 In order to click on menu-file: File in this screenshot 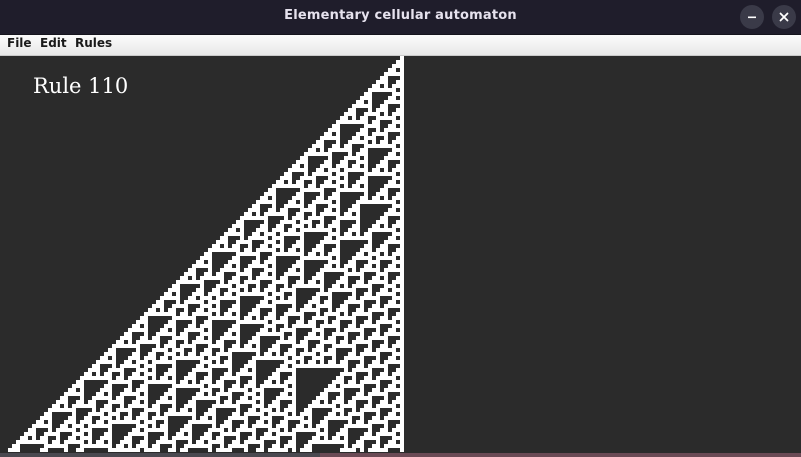, I will do `click(19, 45)`.